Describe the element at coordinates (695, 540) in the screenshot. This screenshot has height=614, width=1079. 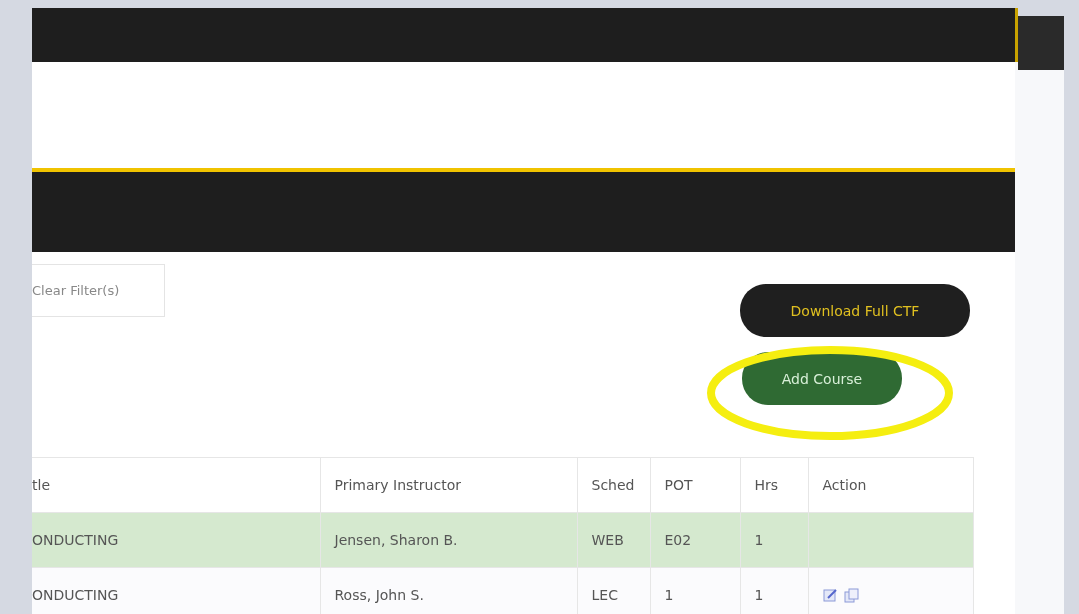
I see `table-cell: E02` at that location.